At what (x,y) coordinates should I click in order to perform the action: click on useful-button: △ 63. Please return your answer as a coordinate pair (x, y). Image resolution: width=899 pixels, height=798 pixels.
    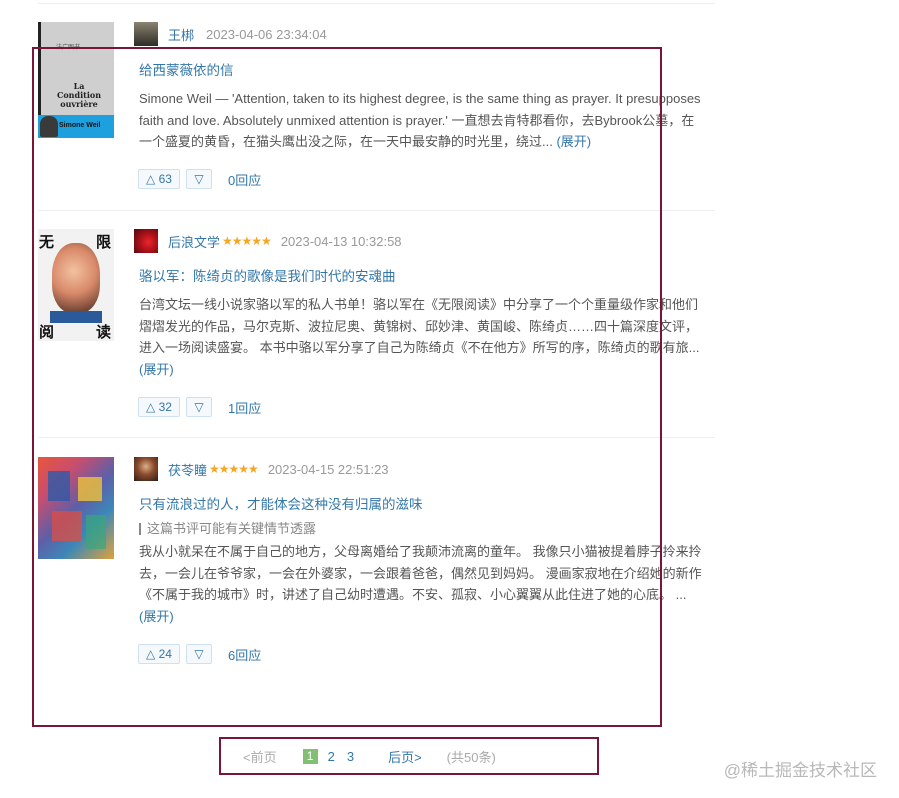
    Looking at the image, I should click on (159, 179).